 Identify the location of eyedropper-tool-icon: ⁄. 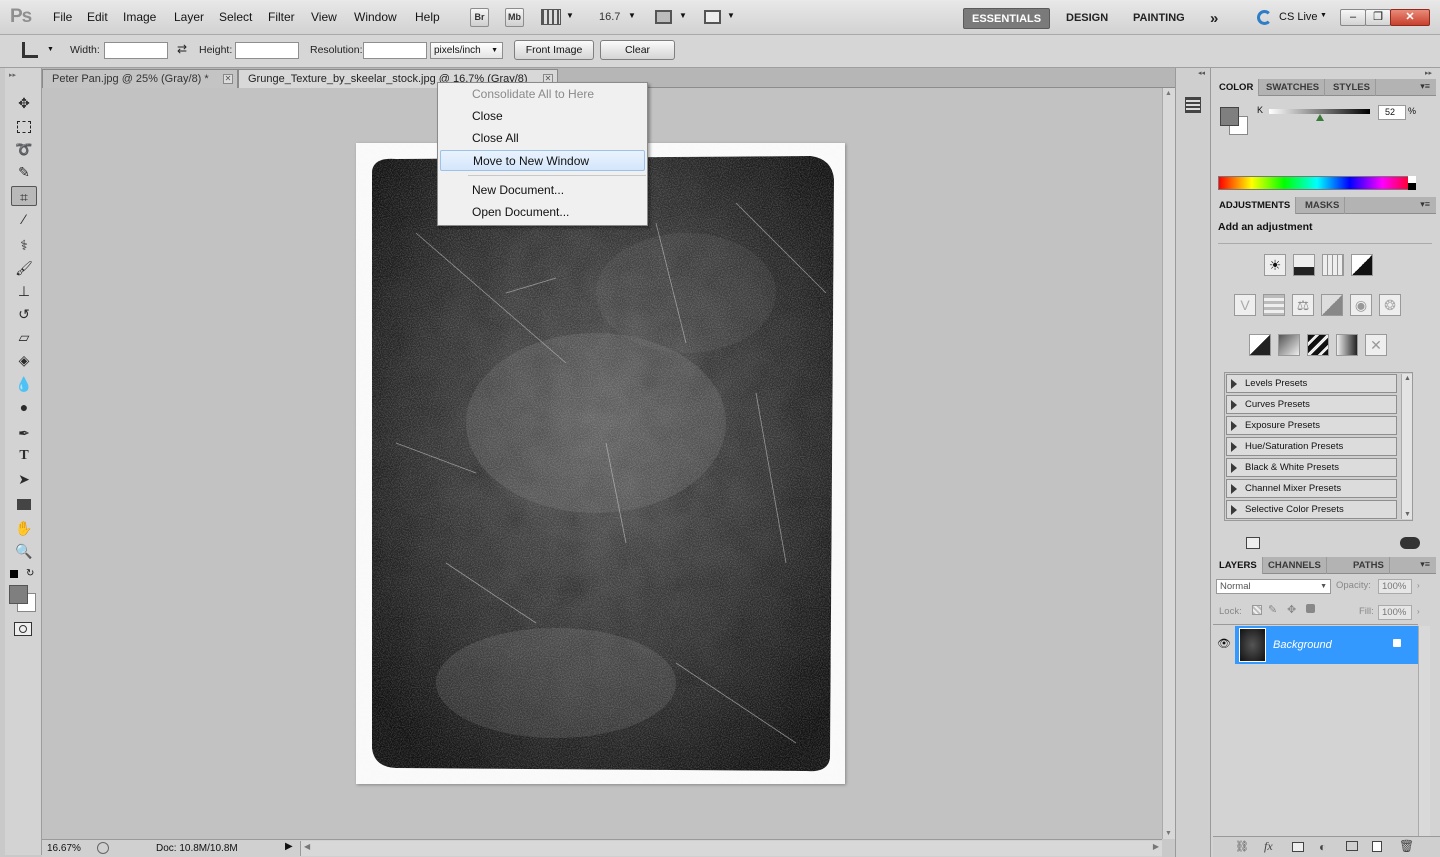
(24, 219).